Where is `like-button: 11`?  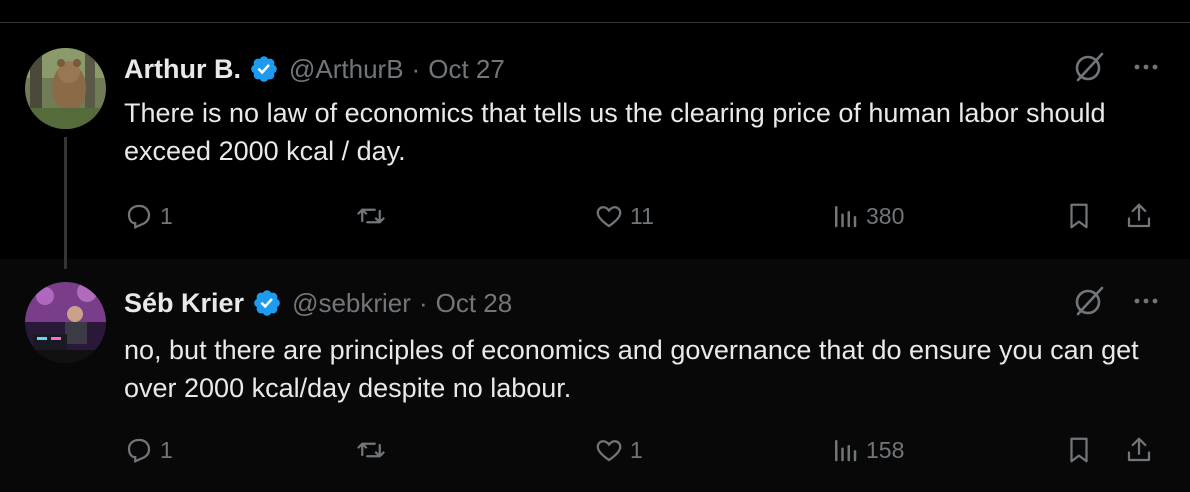
like-button: 11 is located at coordinates (624, 216).